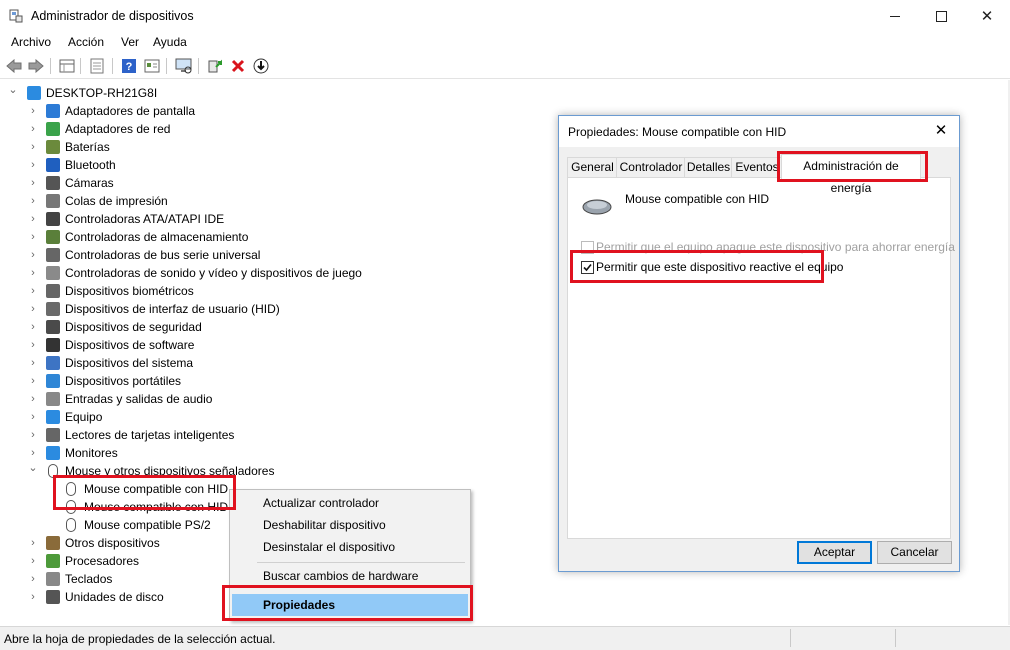 The height and width of the screenshot is (650, 1010). What do you see at coordinates (97, 66) in the screenshot?
I see `list-view-button` at bounding box center [97, 66].